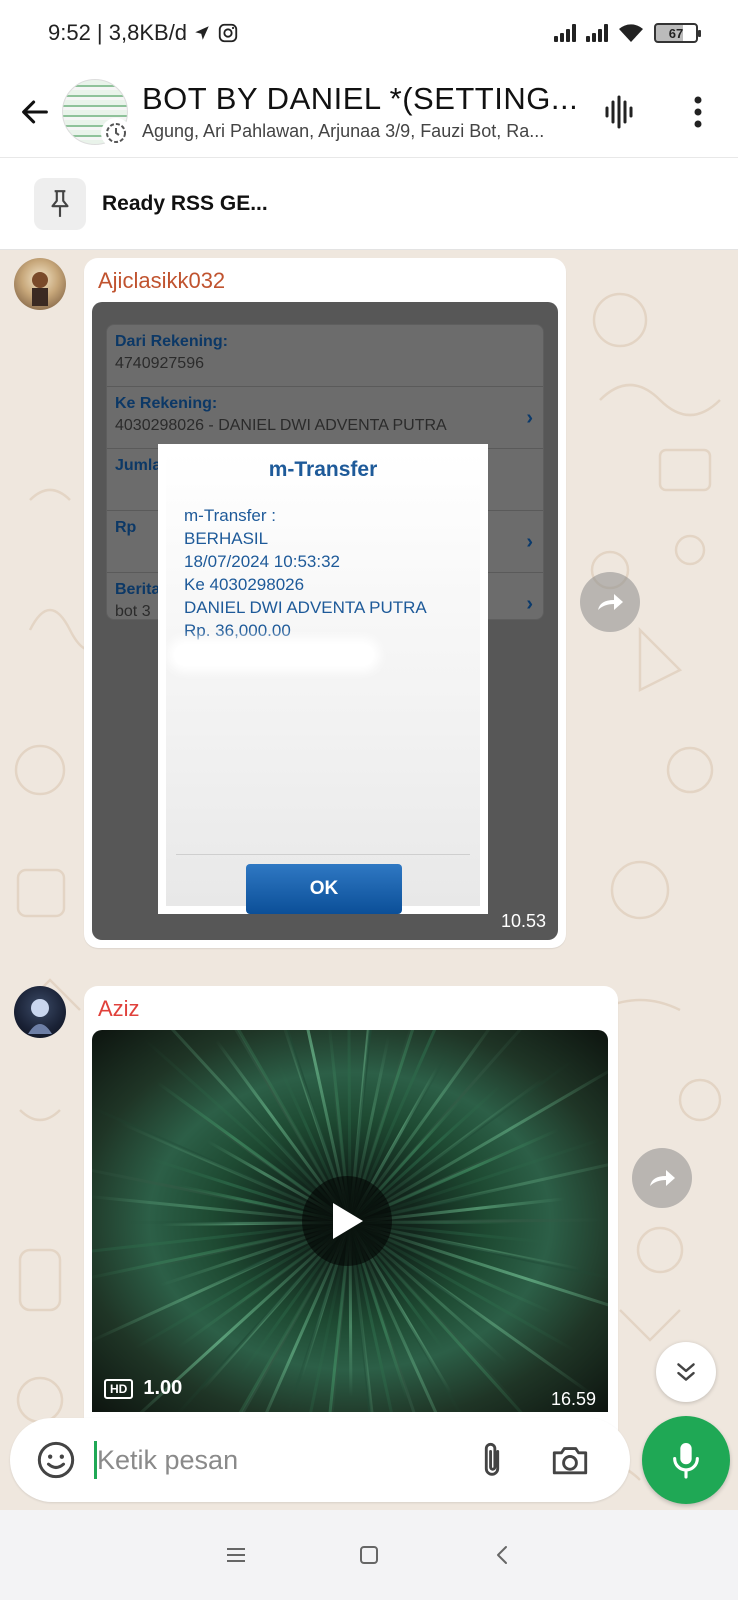  I want to click on back-nav-button, so click(502, 1555).